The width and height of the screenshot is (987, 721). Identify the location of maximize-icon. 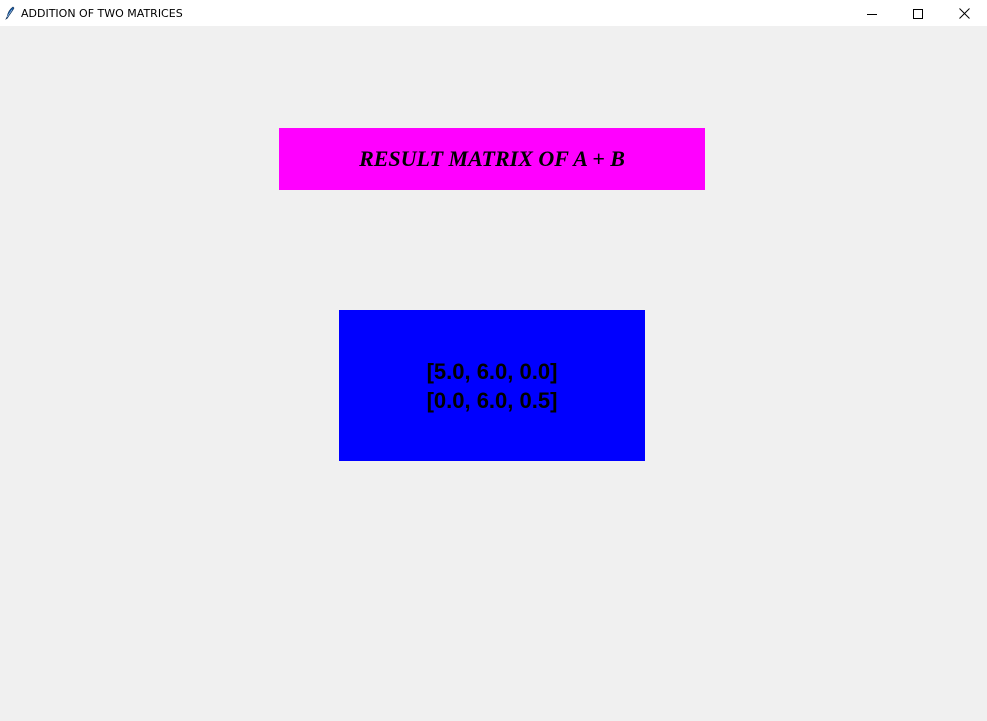
(918, 13).